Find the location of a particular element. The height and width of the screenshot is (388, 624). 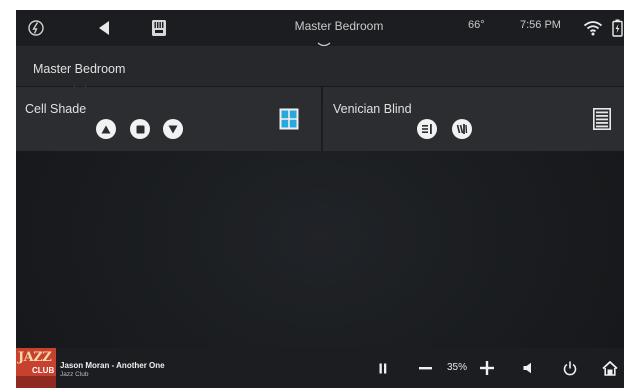

shade-stop-button is located at coordinates (140, 129).